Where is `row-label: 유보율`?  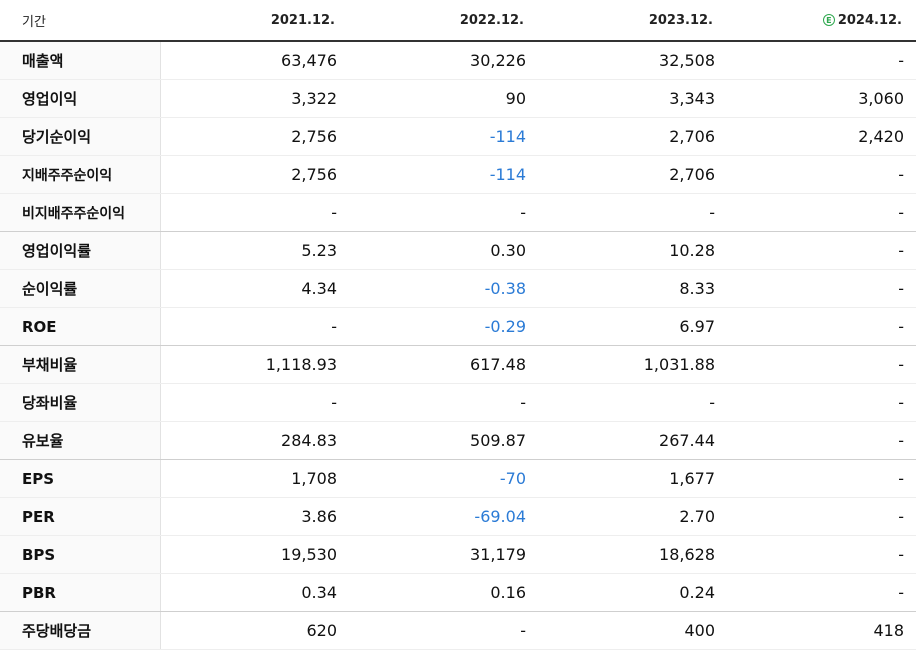 row-label: 유보율 is located at coordinates (80, 440).